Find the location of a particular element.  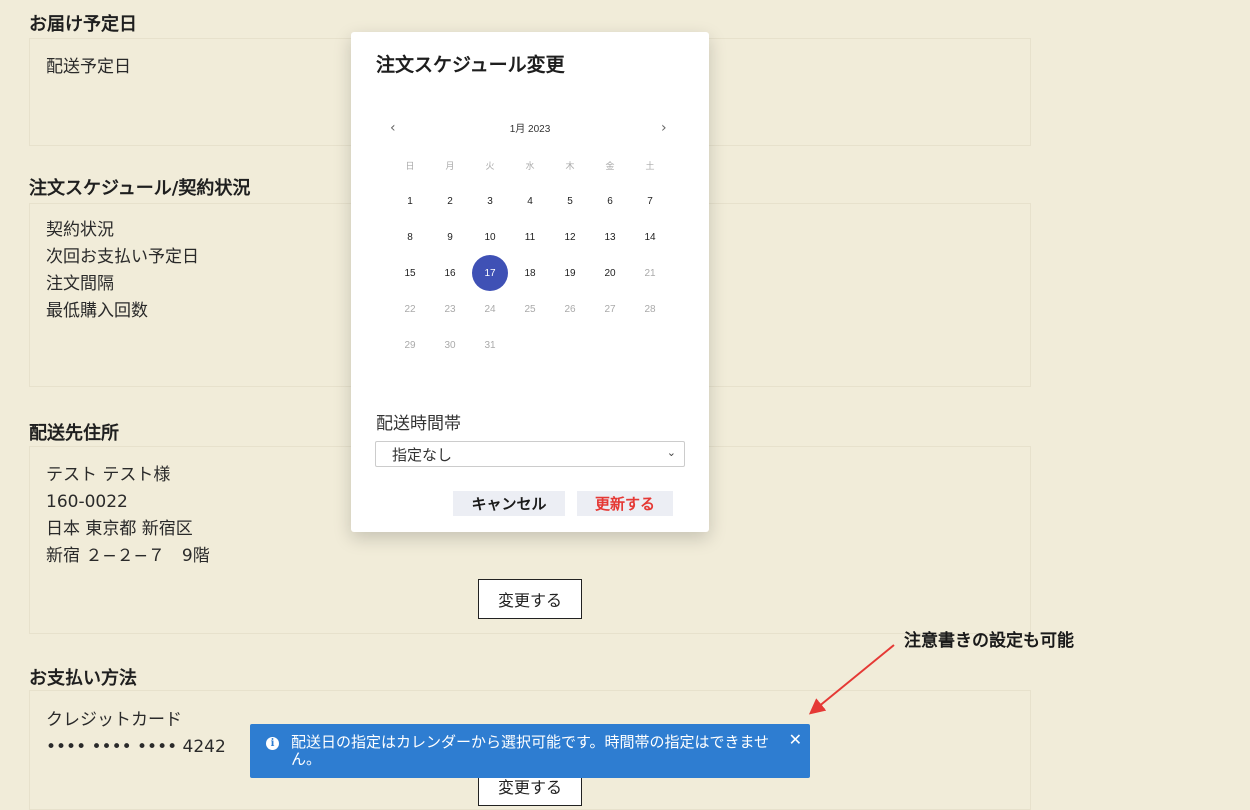

calendar-day: 6 is located at coordinates (610, 201).